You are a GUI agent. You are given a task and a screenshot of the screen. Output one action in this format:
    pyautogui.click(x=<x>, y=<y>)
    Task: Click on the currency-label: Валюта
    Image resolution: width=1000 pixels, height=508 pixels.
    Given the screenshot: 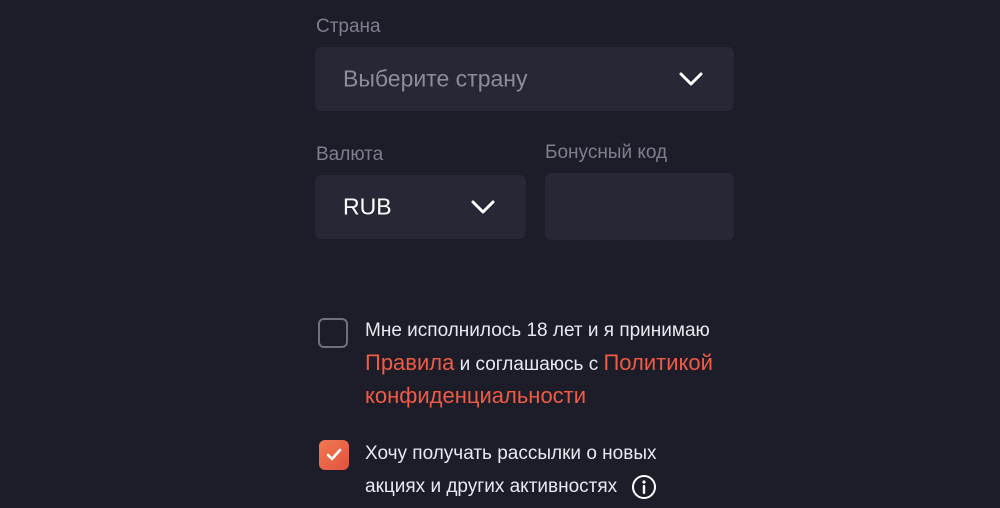 What is the action you would take?
    pyautogui.click(x=350, y=154)
    